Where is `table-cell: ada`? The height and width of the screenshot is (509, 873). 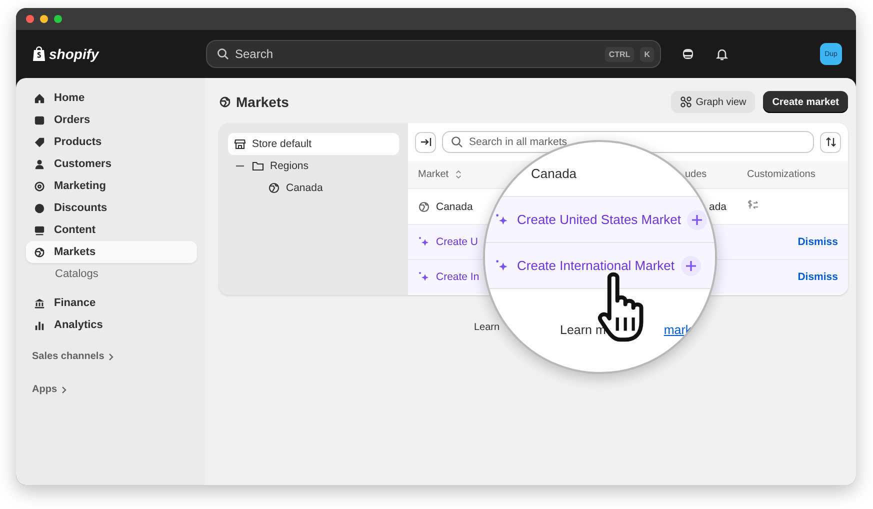
table-cell: ada is located at coordinates (718, 206).